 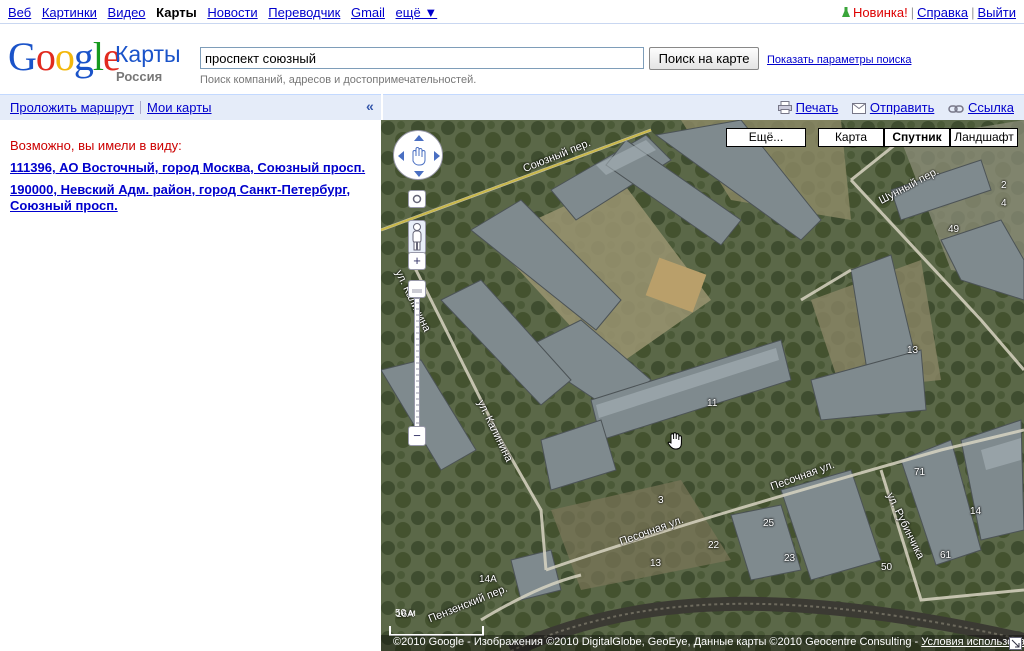 What do you see at coordinates (232, 12) in the screenshot?
I see `gbar-news: Новости` at bounding box center [232, 12].